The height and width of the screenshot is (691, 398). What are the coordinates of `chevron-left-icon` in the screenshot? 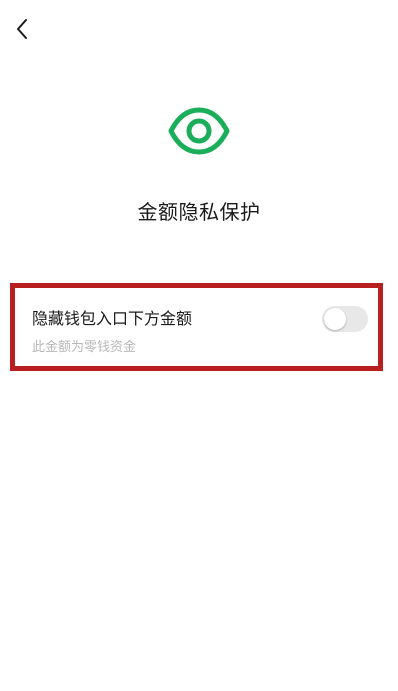 It's located at (22, 29).